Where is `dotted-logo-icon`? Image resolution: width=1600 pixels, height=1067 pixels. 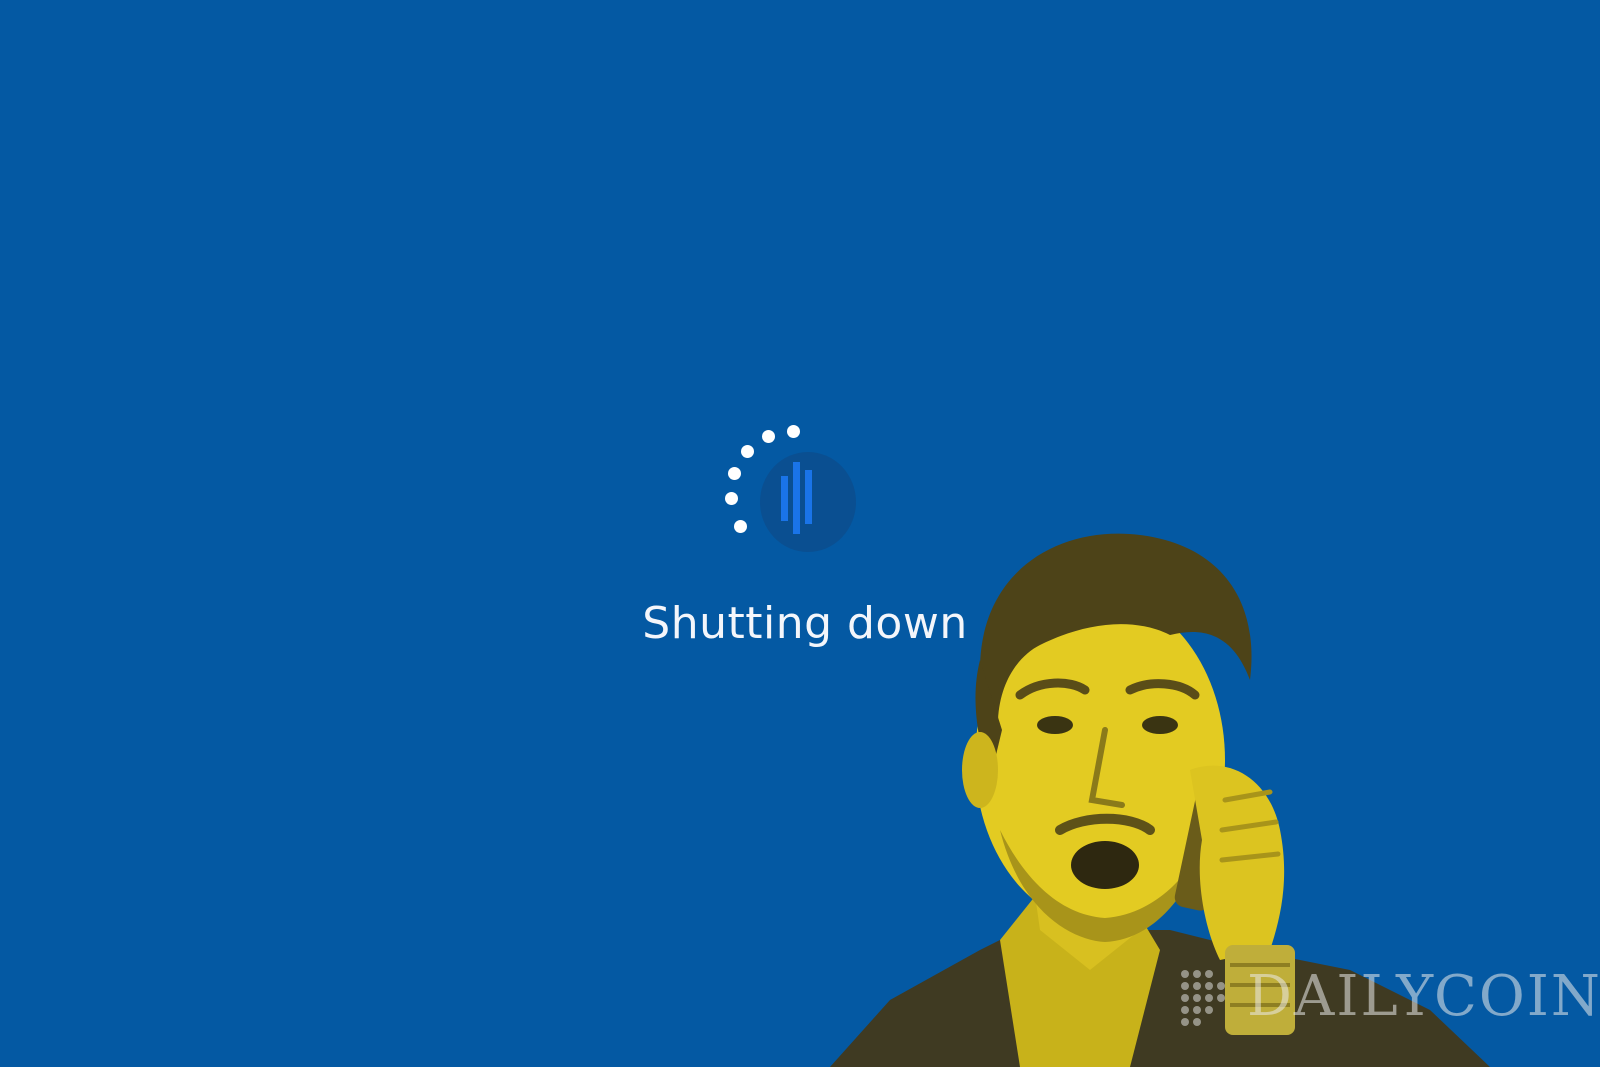
dotted-logo-icon is located at coordinates (1203, 998).